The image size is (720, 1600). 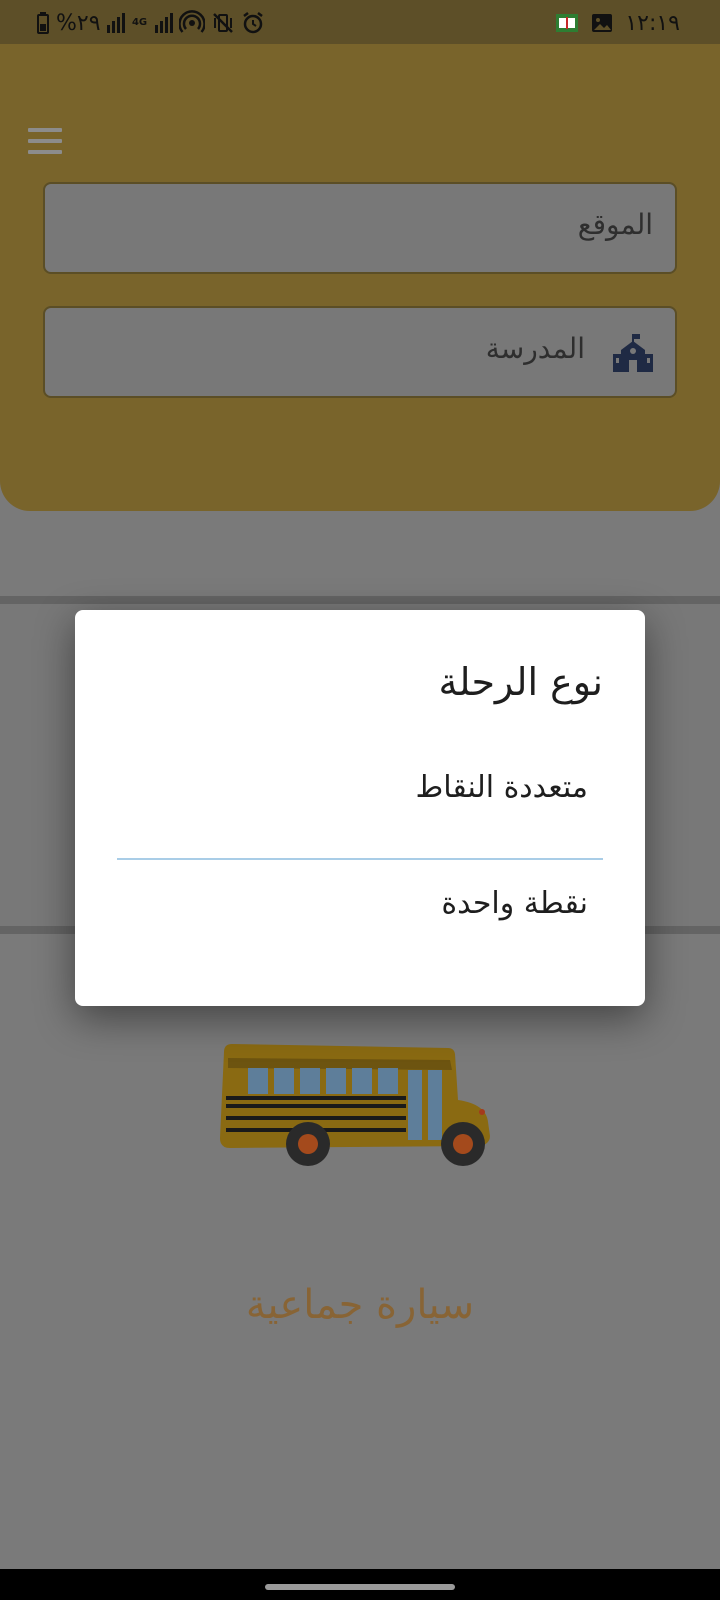 I want to click on location-field: الموقع, so click(x=360, y=228).